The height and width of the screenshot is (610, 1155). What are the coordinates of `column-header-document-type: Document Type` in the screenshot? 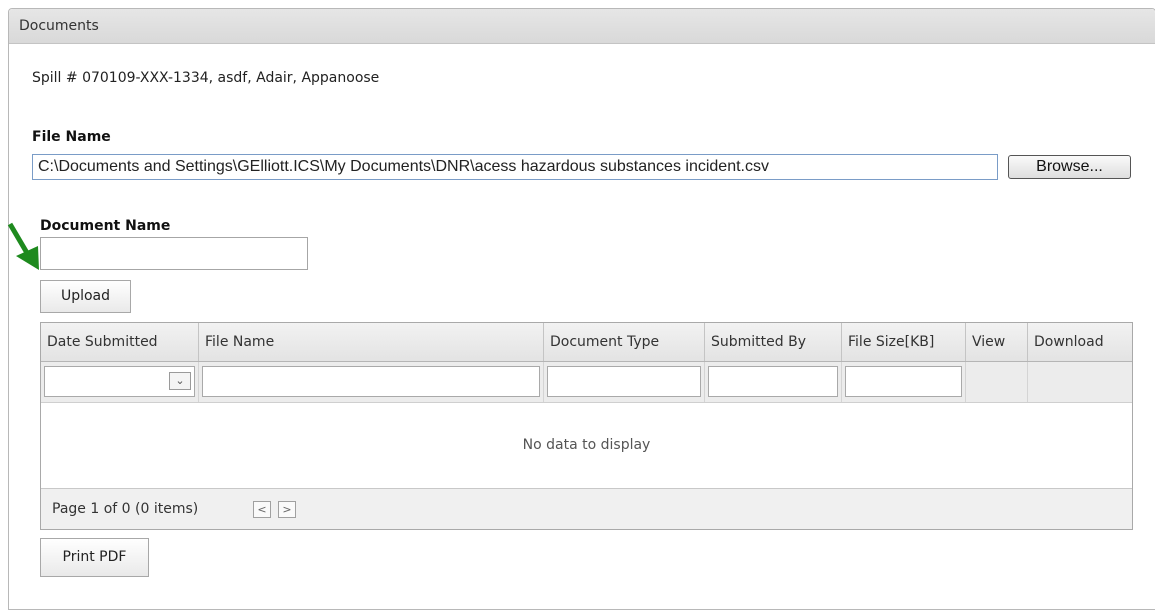 It's located at (624, 342).